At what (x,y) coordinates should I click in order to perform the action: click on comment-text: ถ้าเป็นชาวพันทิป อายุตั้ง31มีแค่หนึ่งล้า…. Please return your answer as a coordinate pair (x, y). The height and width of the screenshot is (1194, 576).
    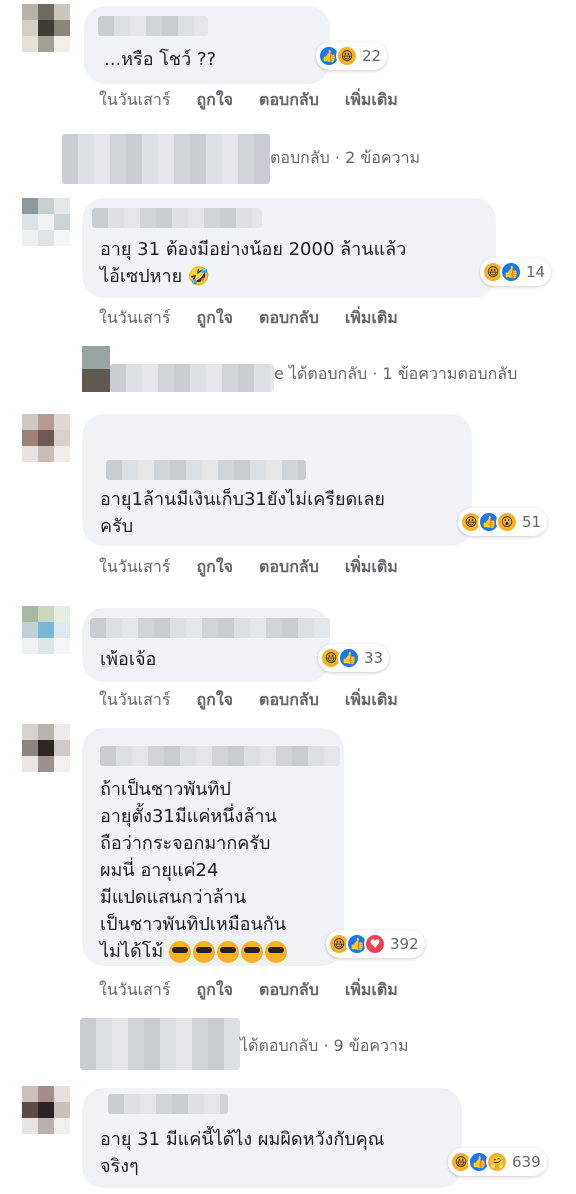
    Looking at the image, I should click on (194, 870).